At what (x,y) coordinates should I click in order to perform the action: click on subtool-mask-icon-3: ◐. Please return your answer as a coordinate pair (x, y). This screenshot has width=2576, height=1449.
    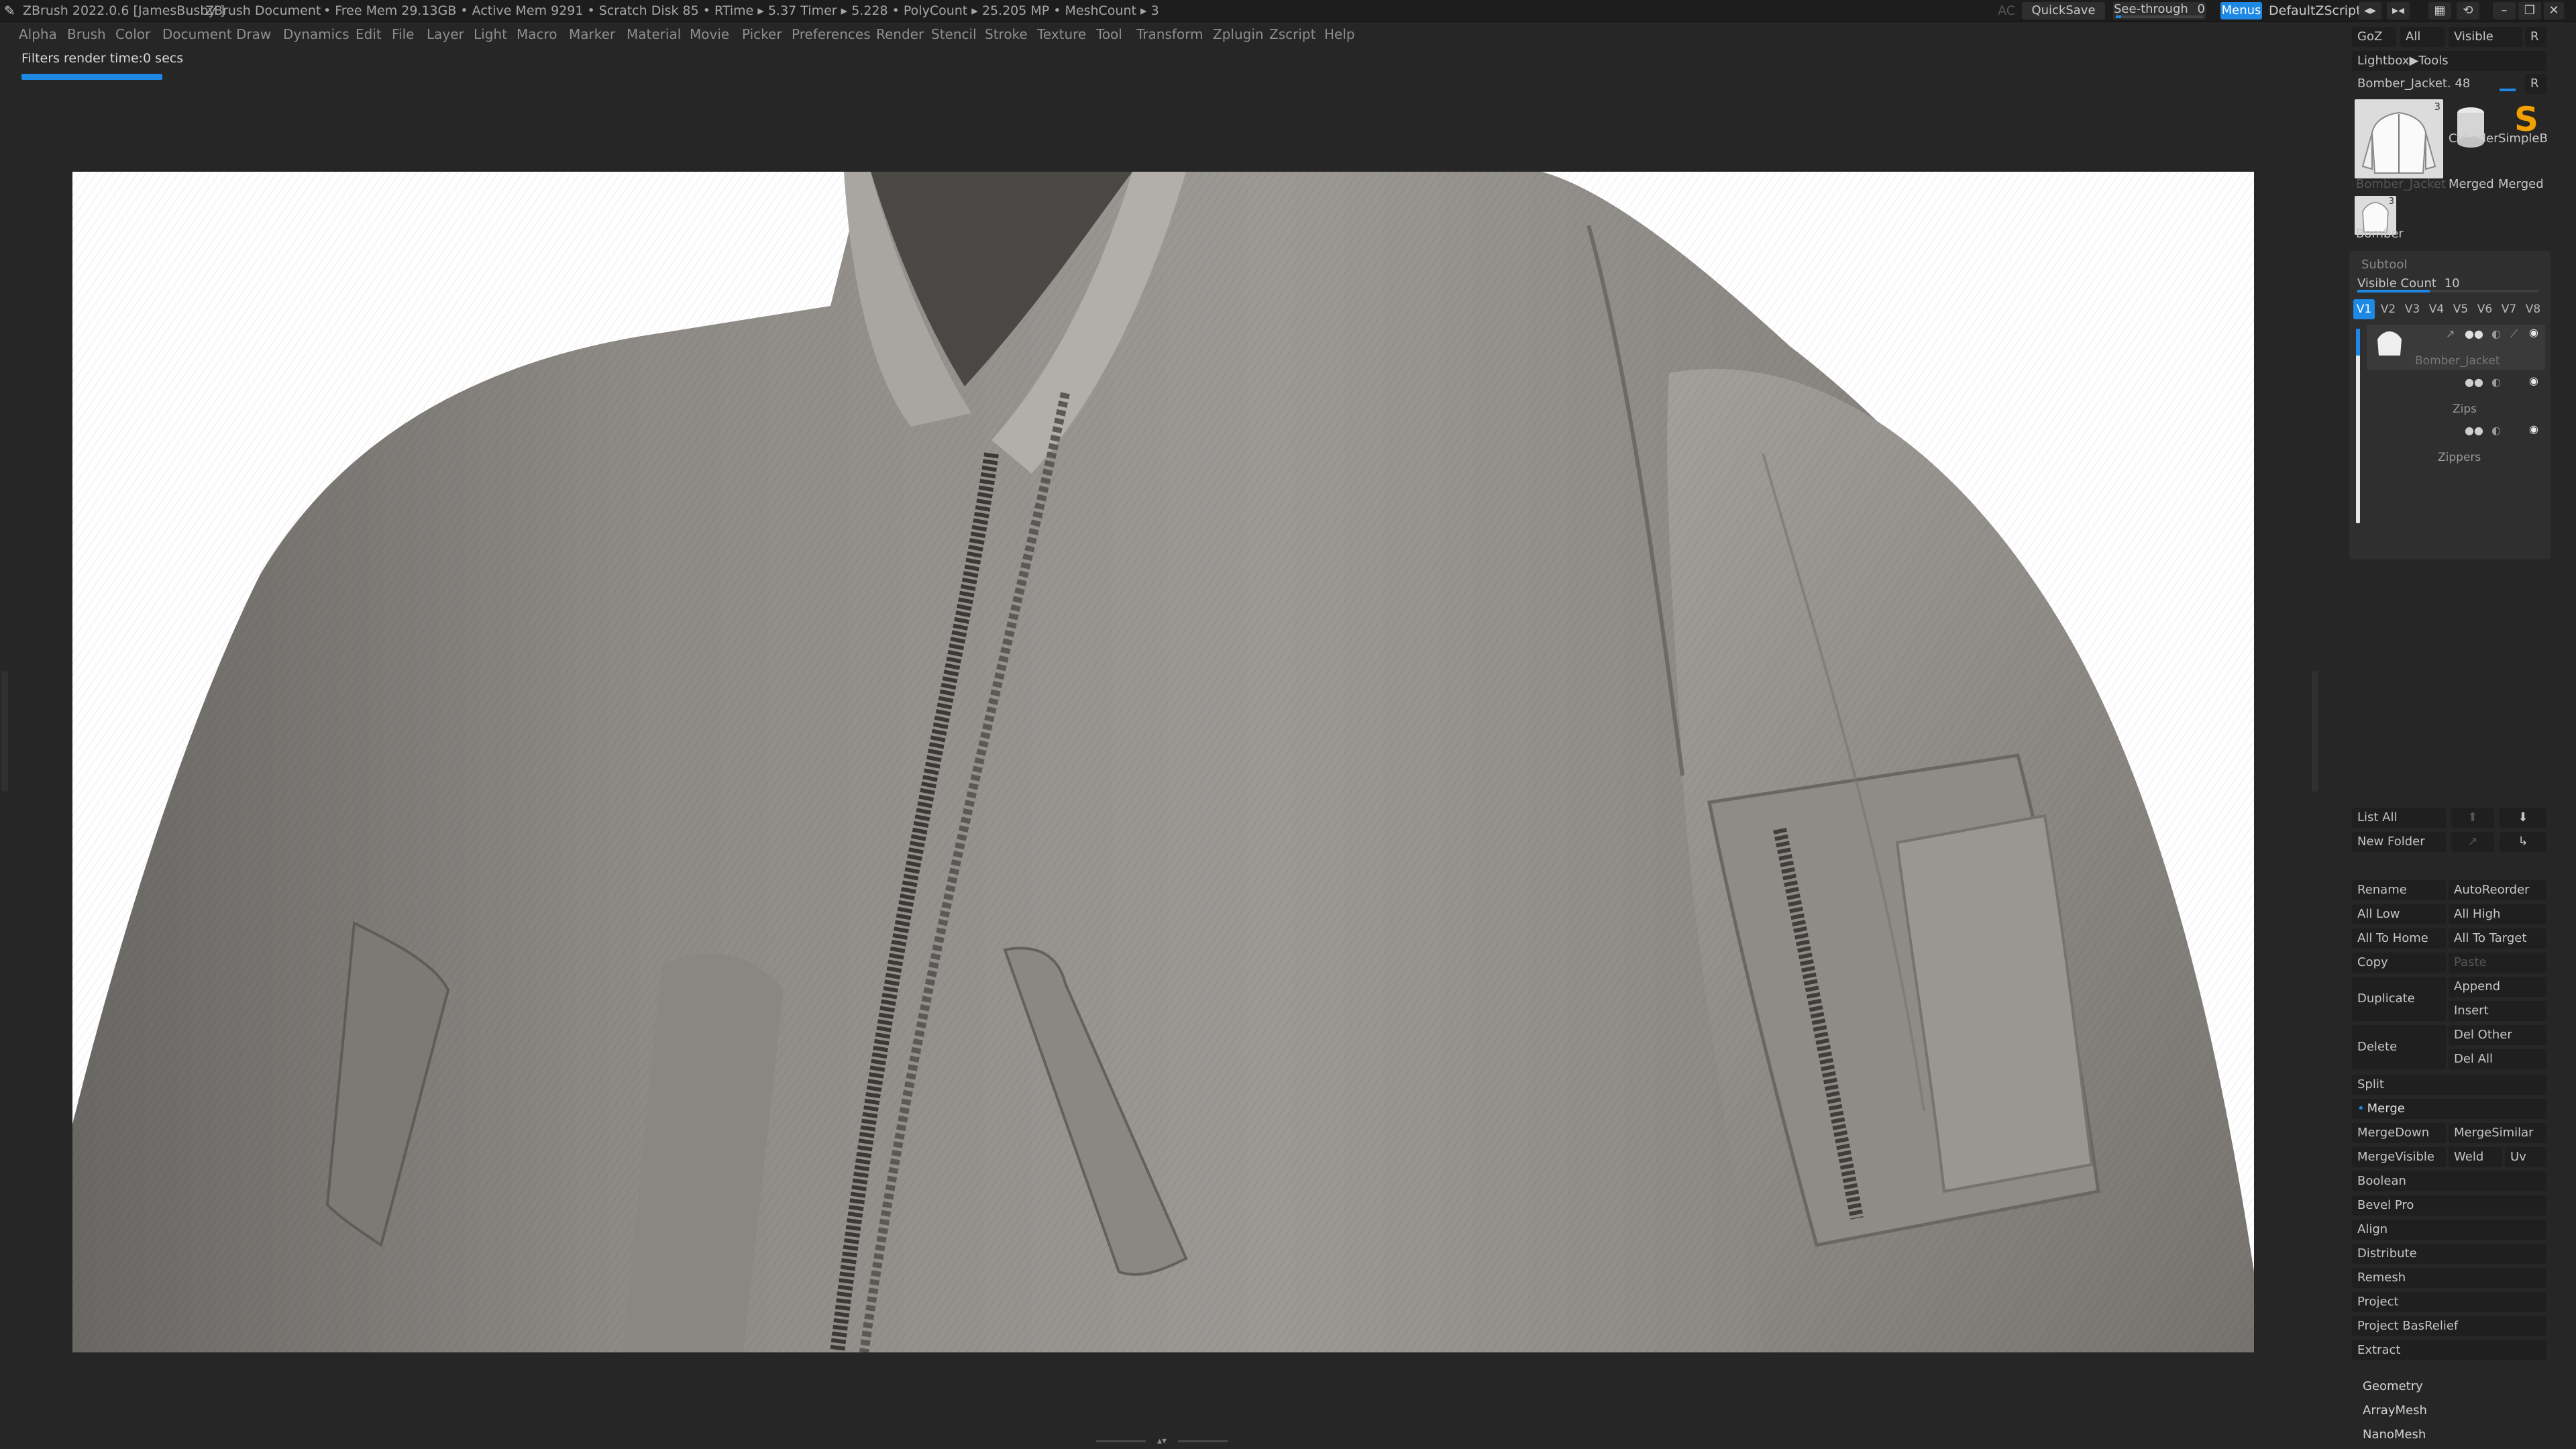
    Looking at the image, I should click on (2496, 430).